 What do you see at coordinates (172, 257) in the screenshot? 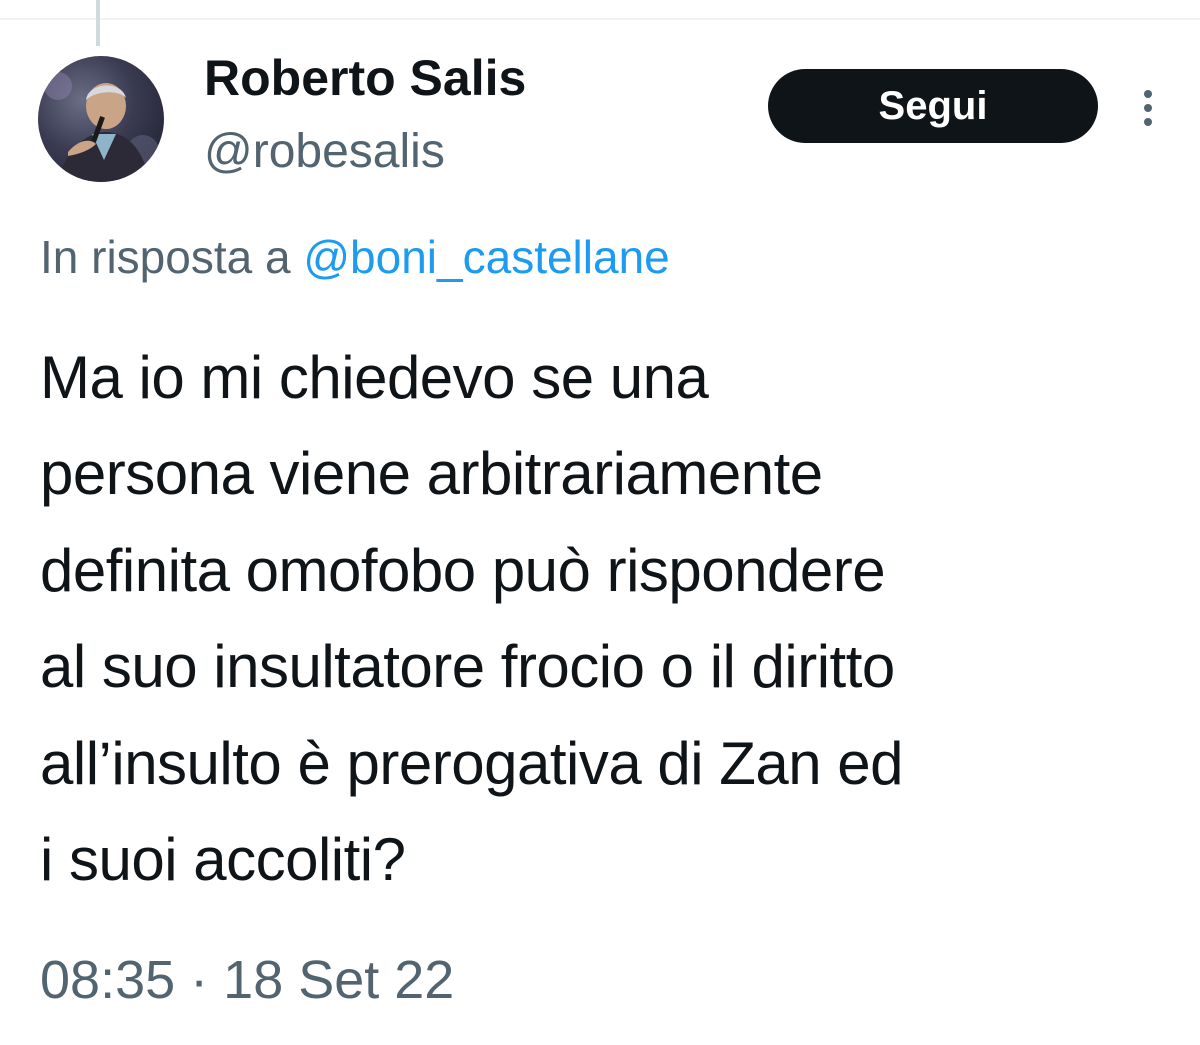
I see `reply-prefix: In risposta a` at bounding box center [172, 257].